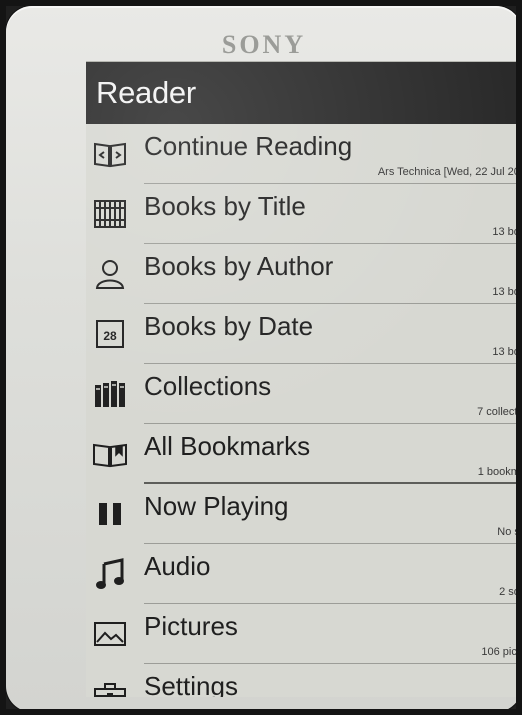 The width and height of the screenshot is (522, 715). What do you see at coordinates (248, 146) in the screenshot?
I see `menu-item-label: Continue Reading` at bounding box center [248, 146].